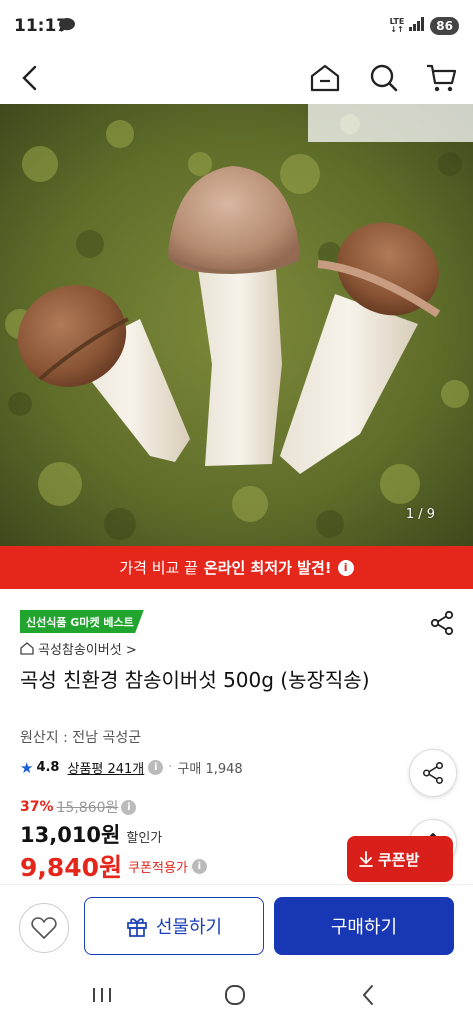 The width and height of the screenshot is (473, 1024). What do you see at coordinates (441, 78) in the screenshot?
I see `cart-icon` at bounding box center [441, 78].